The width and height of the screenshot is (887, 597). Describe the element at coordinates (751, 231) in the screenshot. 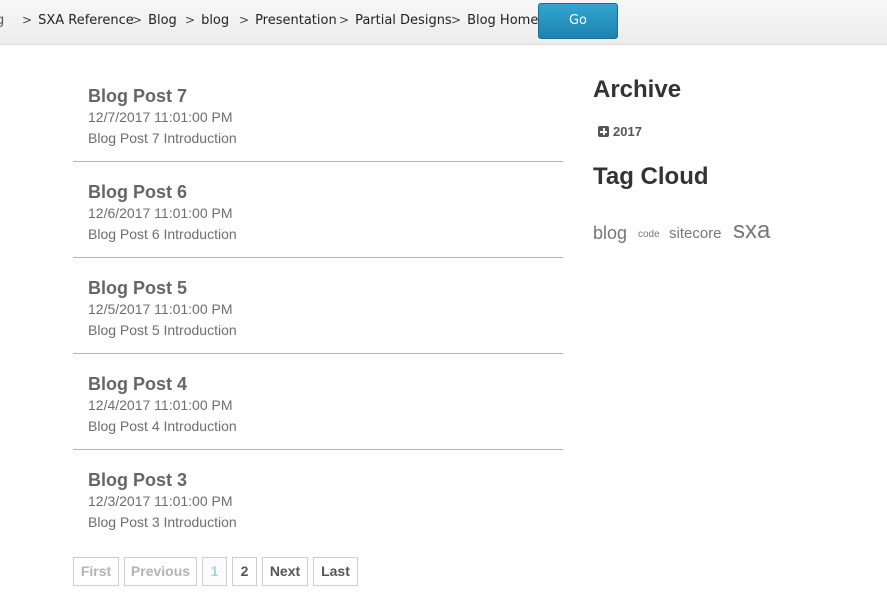

I see `tag-sxa: sxa` at that location.